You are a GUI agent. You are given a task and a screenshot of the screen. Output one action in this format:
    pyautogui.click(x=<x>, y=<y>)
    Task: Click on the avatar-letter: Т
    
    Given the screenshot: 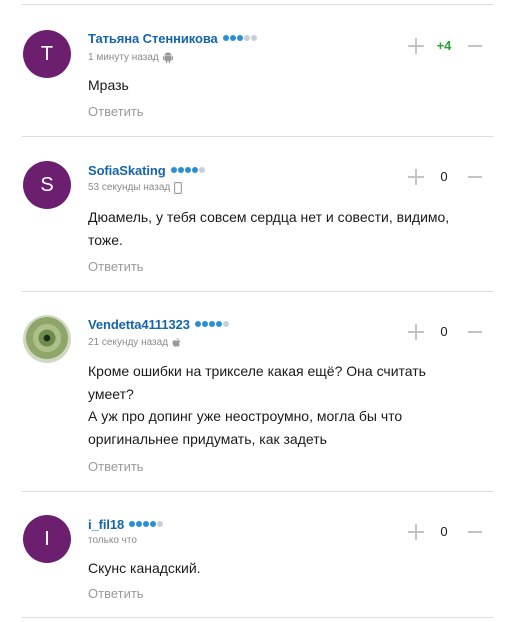 What is the action you would take?
    pyautogui.click(x=47, y=53)
    